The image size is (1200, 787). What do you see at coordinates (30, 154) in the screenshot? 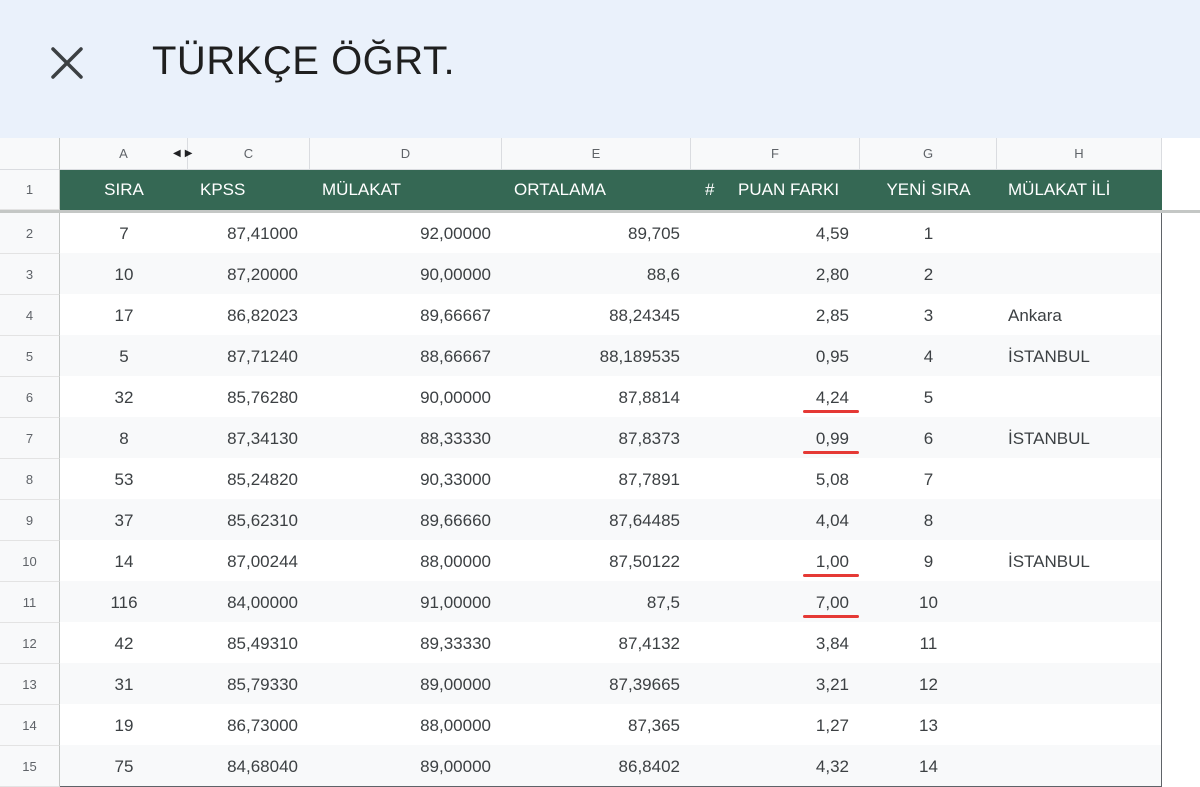
I see `select-all-corner` at bounding box center [30, 154].